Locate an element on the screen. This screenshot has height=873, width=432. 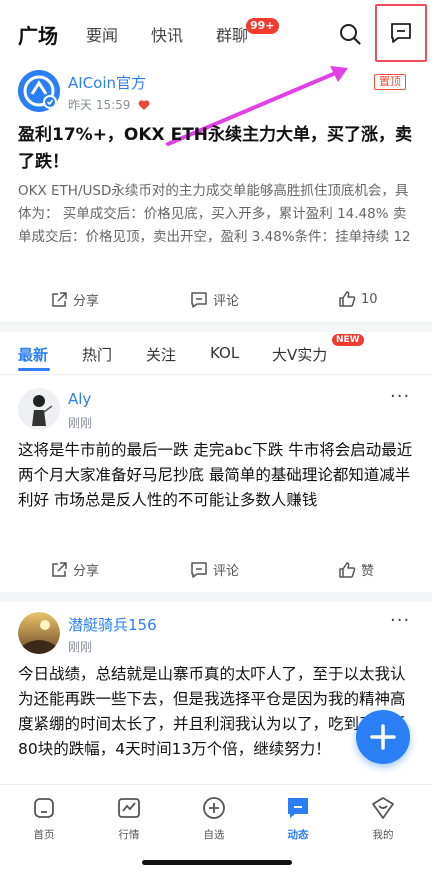
avatar-submarine-knight is located at coordinates (39, 633).